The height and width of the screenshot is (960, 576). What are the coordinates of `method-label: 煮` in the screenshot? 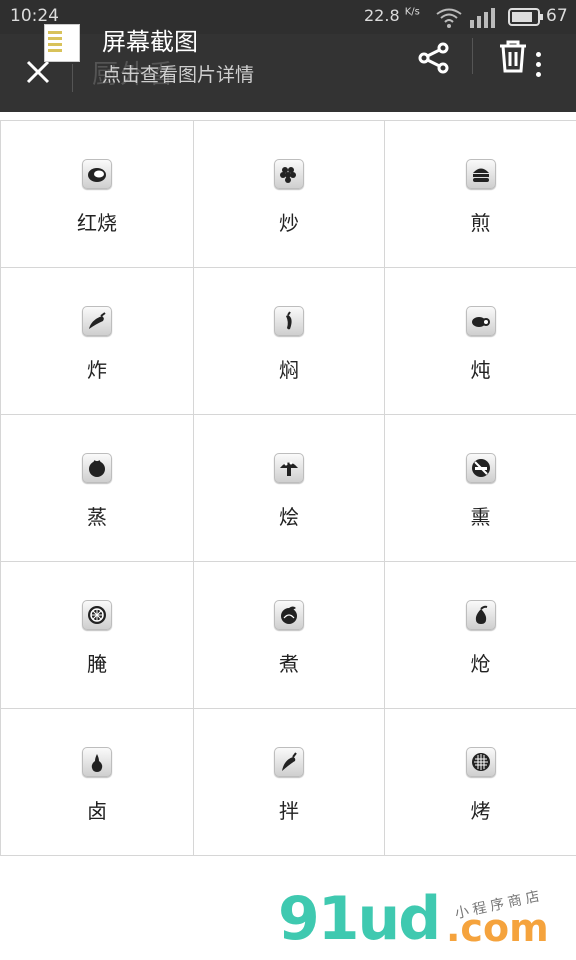 It's located at (289, 664).